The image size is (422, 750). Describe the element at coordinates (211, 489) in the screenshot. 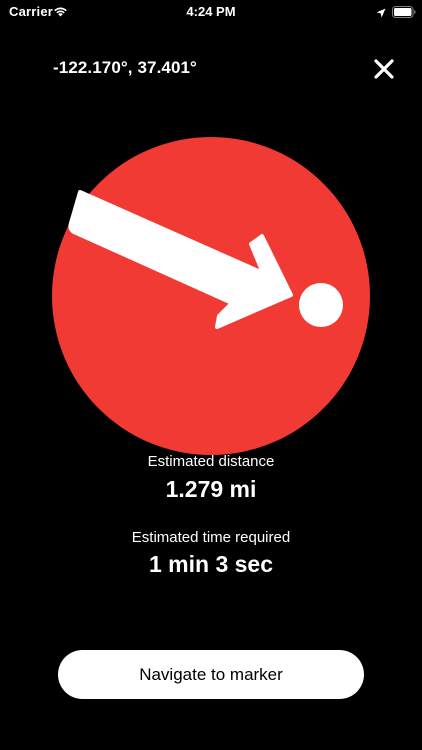

I see `distance-value: 1.279 mi` at that location.